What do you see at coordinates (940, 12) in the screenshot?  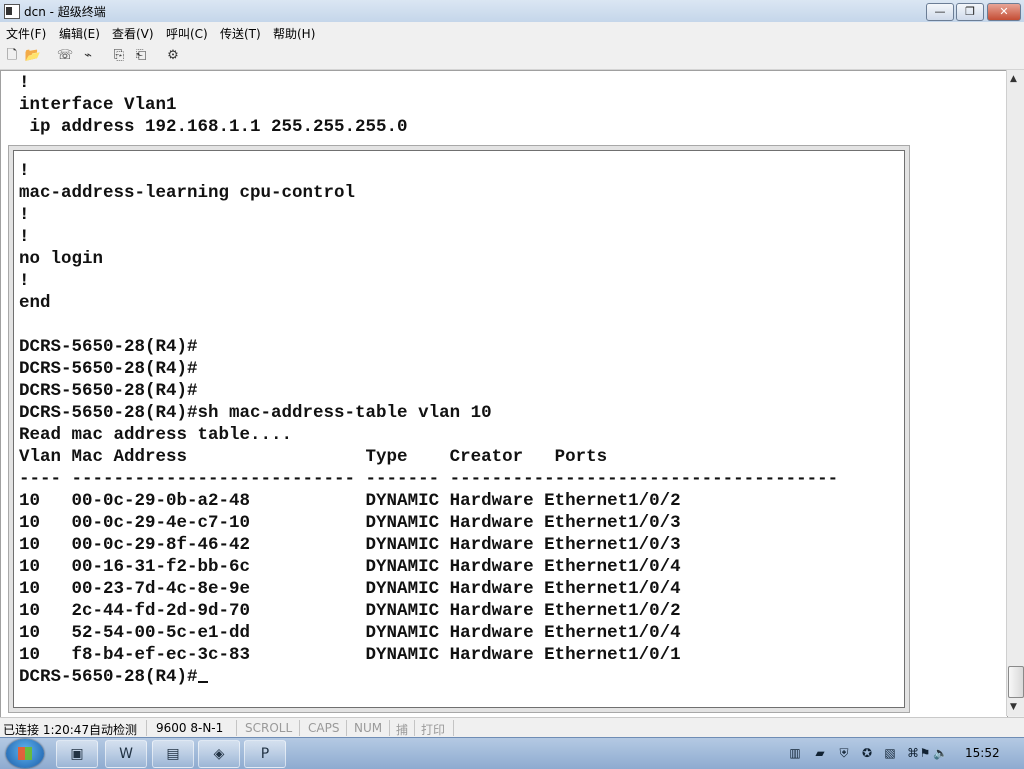 I see `minimize-button: —` at bounding box center [940, 12].